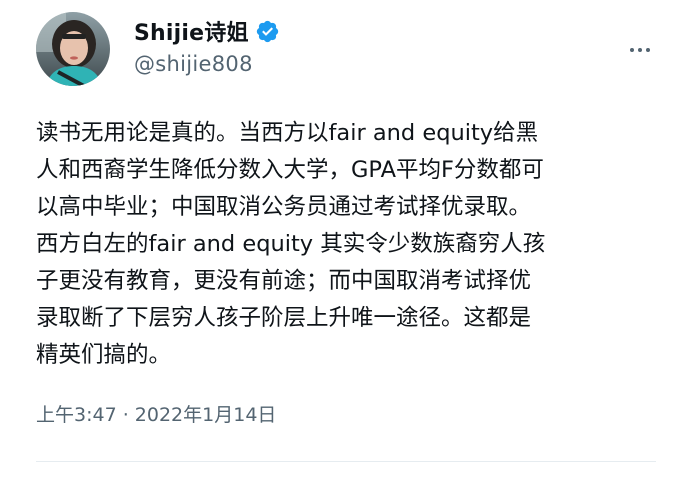 Image resolution: width=690 pixels, height=491 pixels. I want to click on more-horizontal-icon, so click(640, 50).